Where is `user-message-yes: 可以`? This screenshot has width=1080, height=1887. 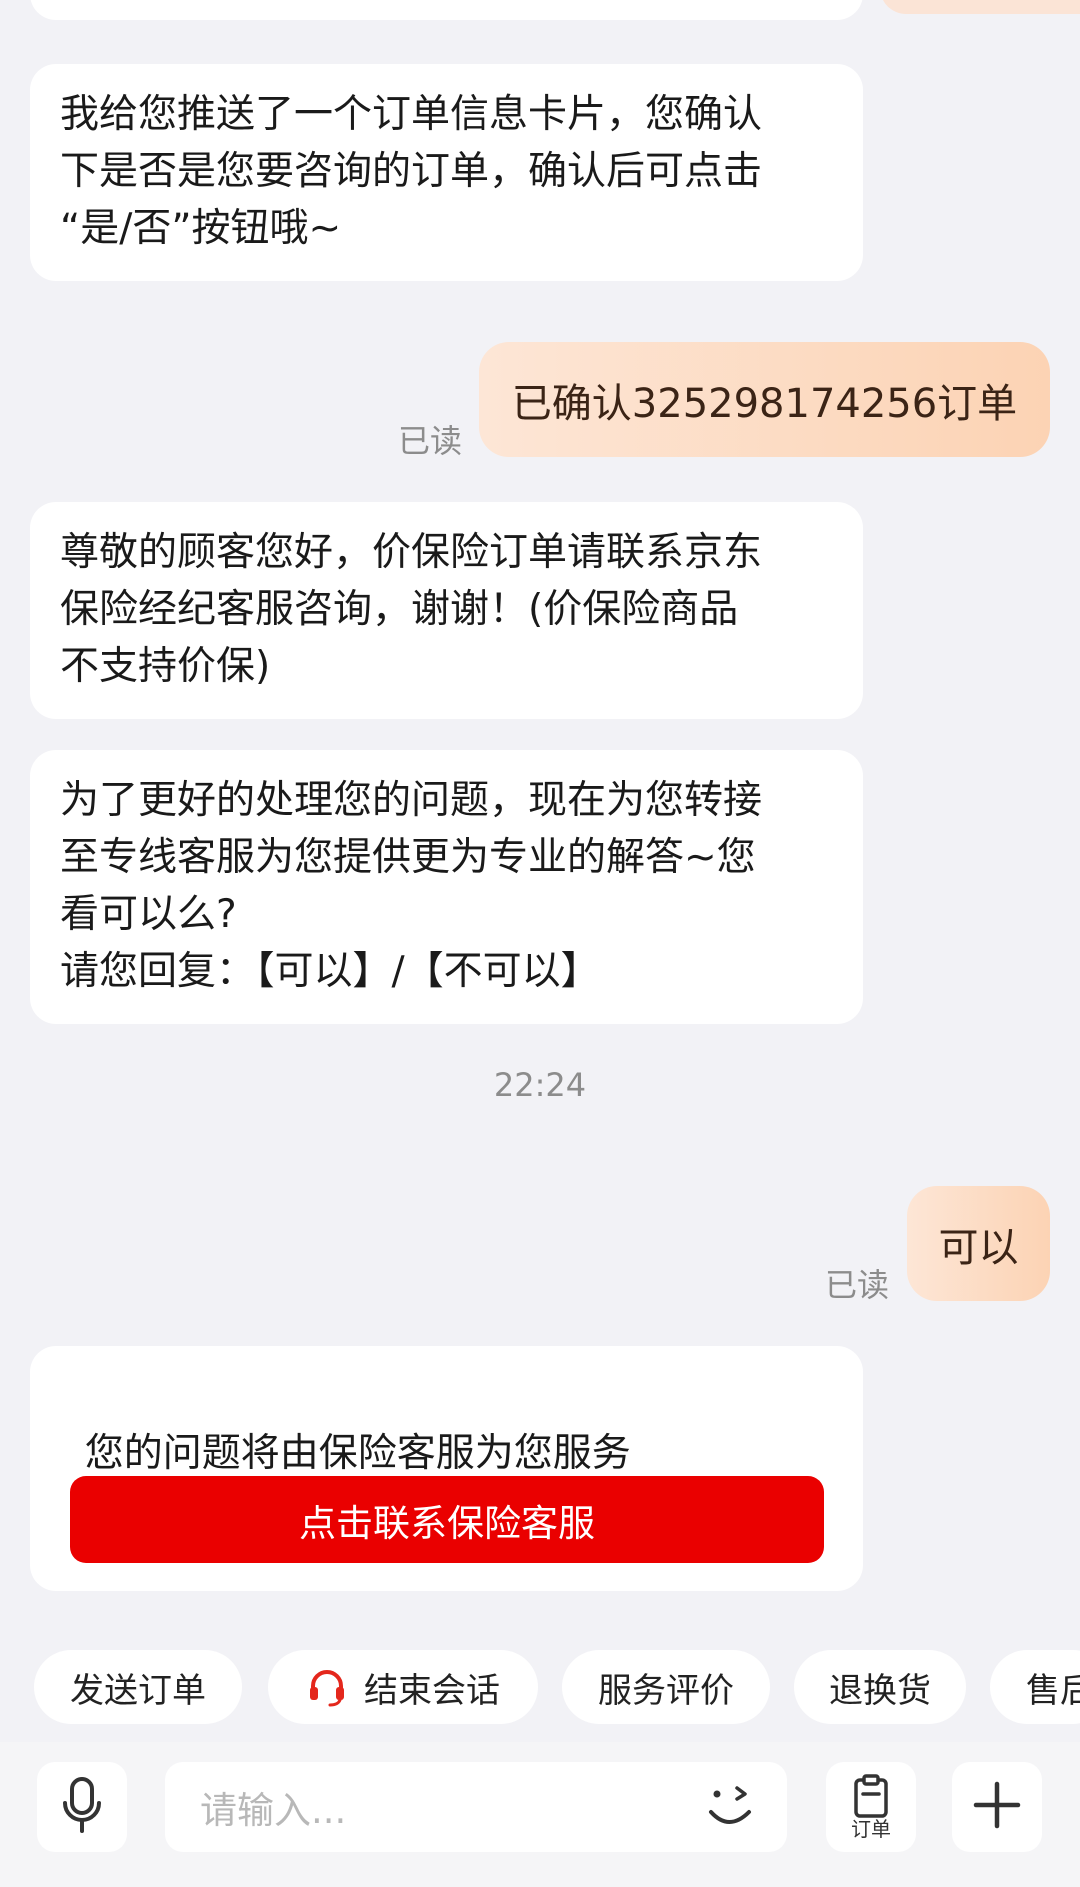
user-message-yes: 可以 is located at coordinates (978, 1243).